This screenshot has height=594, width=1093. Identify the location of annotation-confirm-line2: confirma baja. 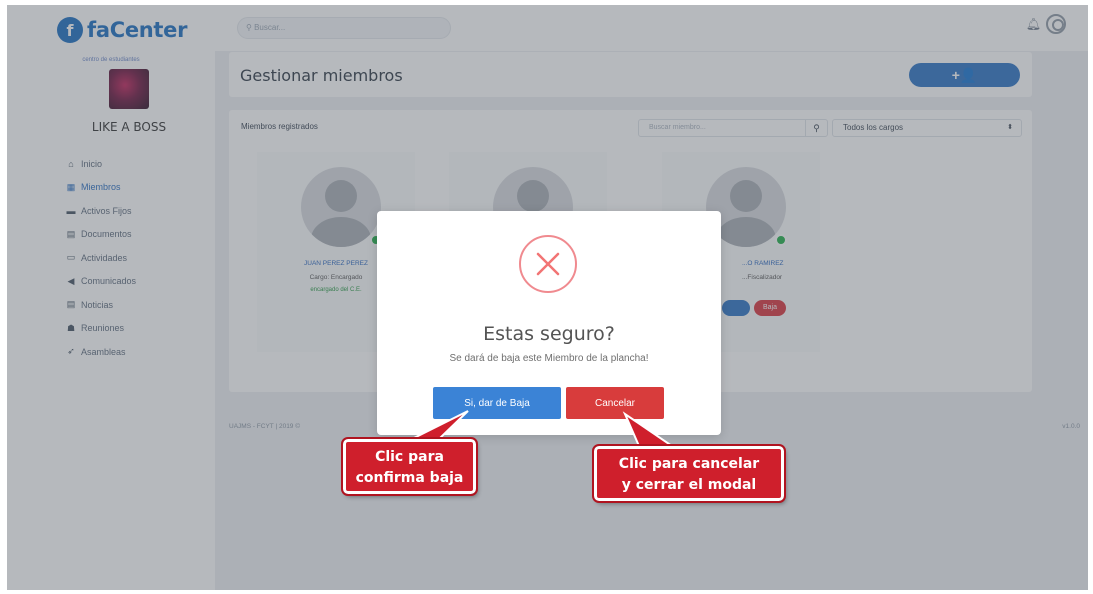
(409, 478).